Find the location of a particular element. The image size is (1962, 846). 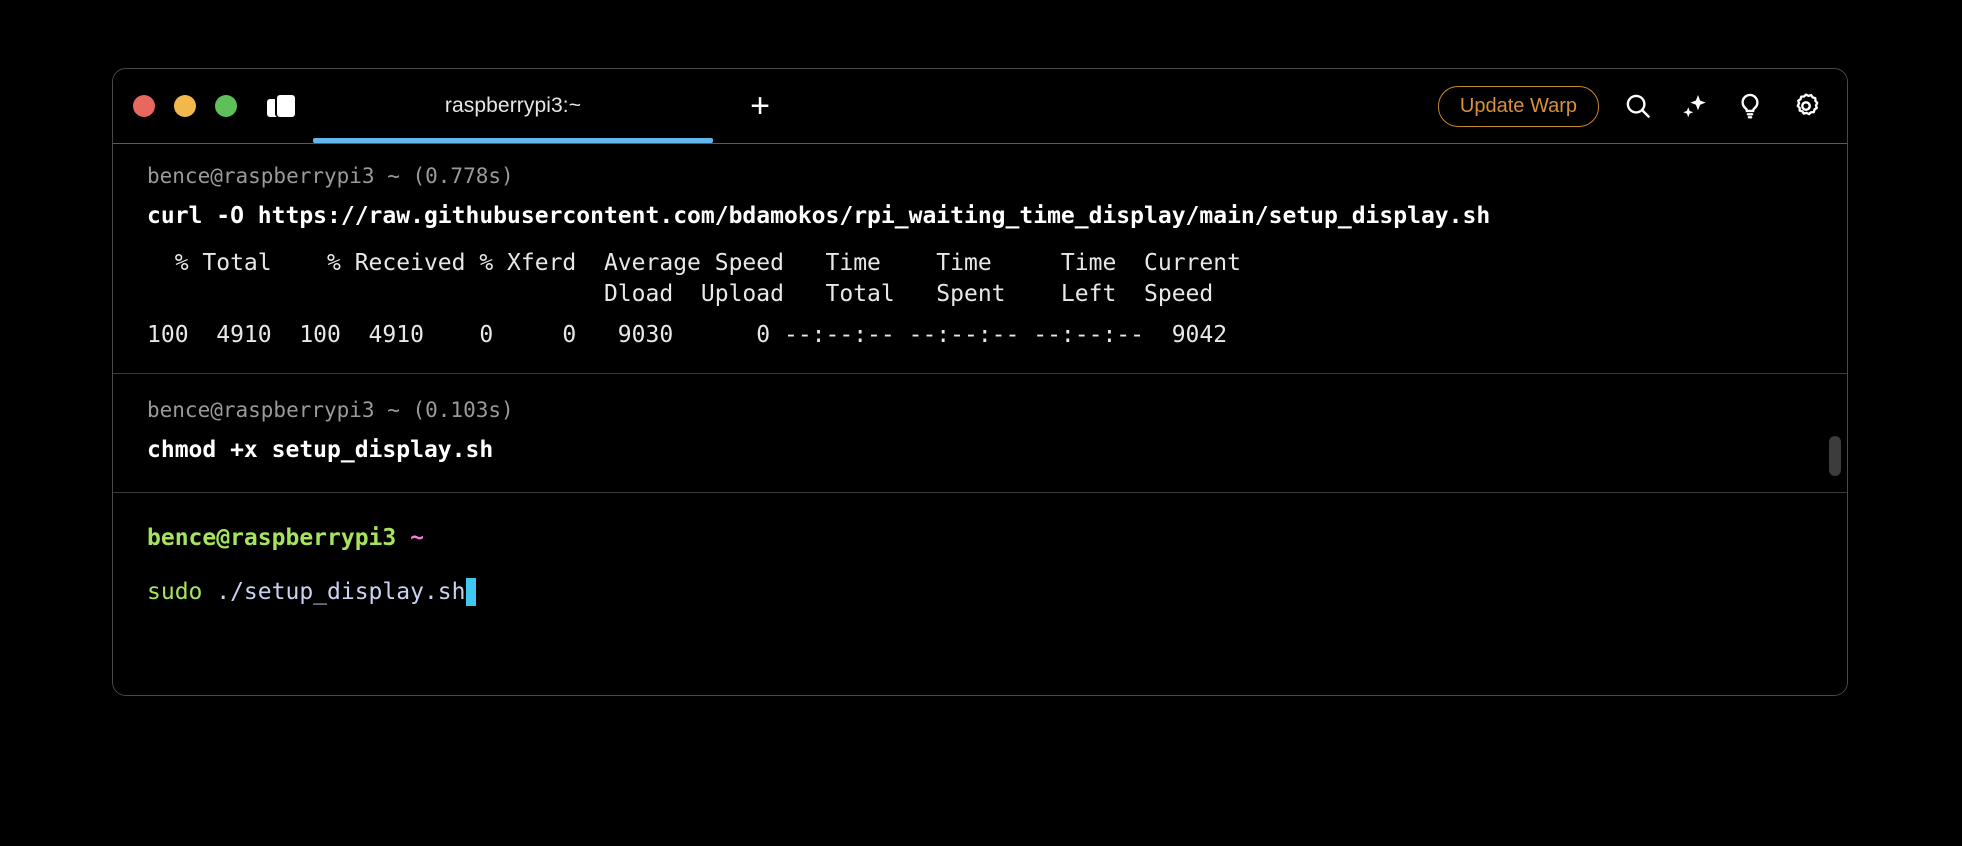

titlebar: raspberrypi3:~ + Update Warp is located at coordinates (980, 106).